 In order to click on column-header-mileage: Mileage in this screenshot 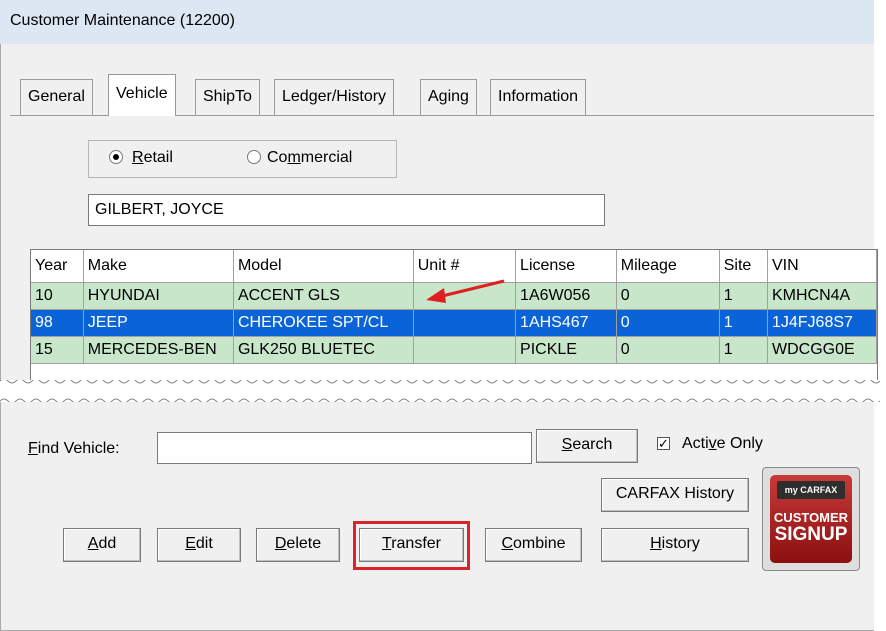, I will do `click(668, 266)`.